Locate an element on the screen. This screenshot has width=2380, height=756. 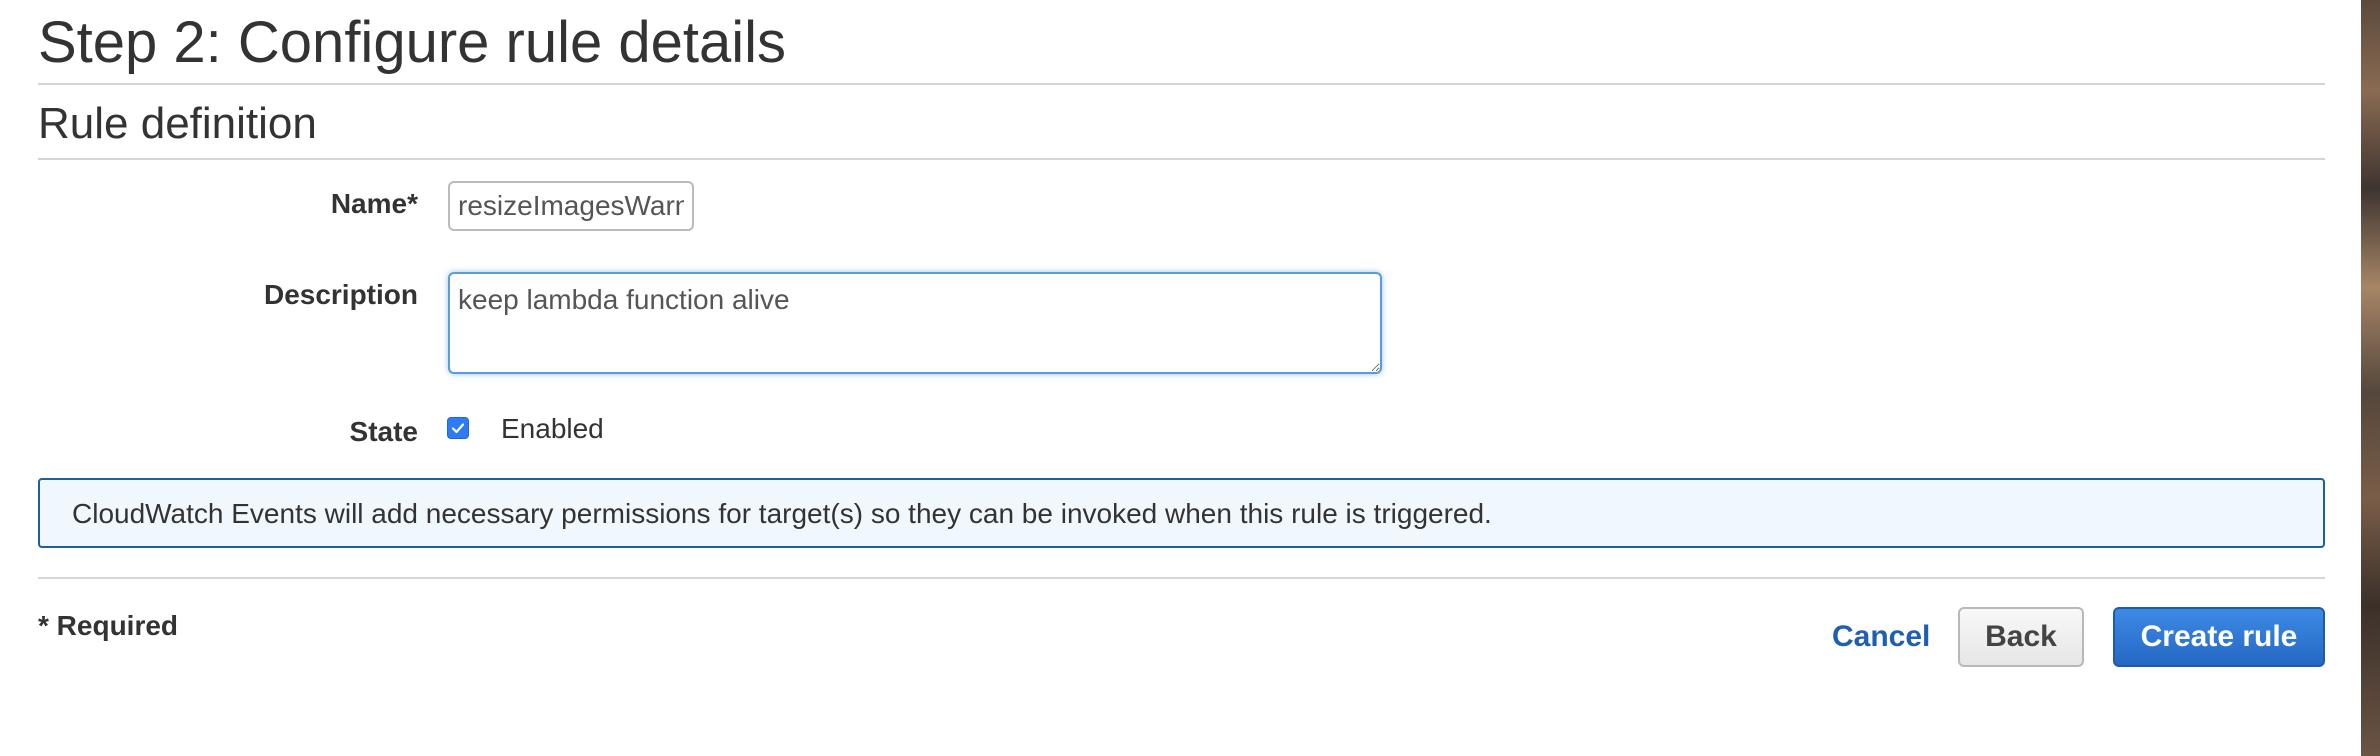
section-title: Rule definition is located at coordinates (177, 123).